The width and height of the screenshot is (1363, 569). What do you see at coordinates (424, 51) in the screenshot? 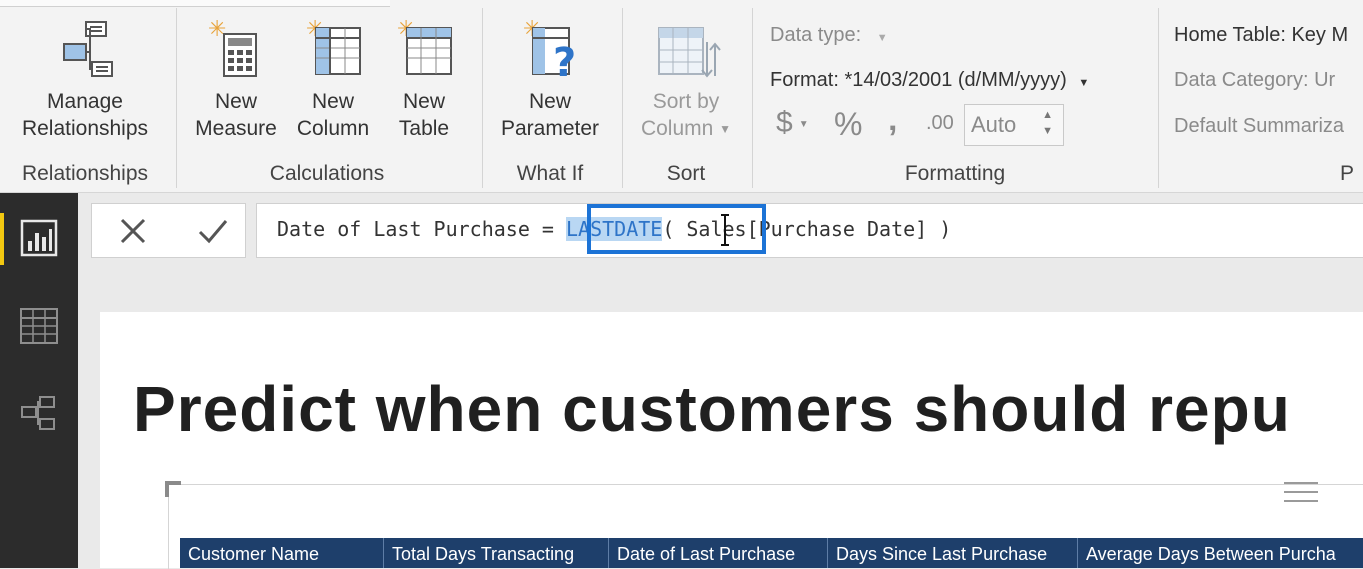
I see `new-table-icon: ✳` at bounding box center [424, 51].